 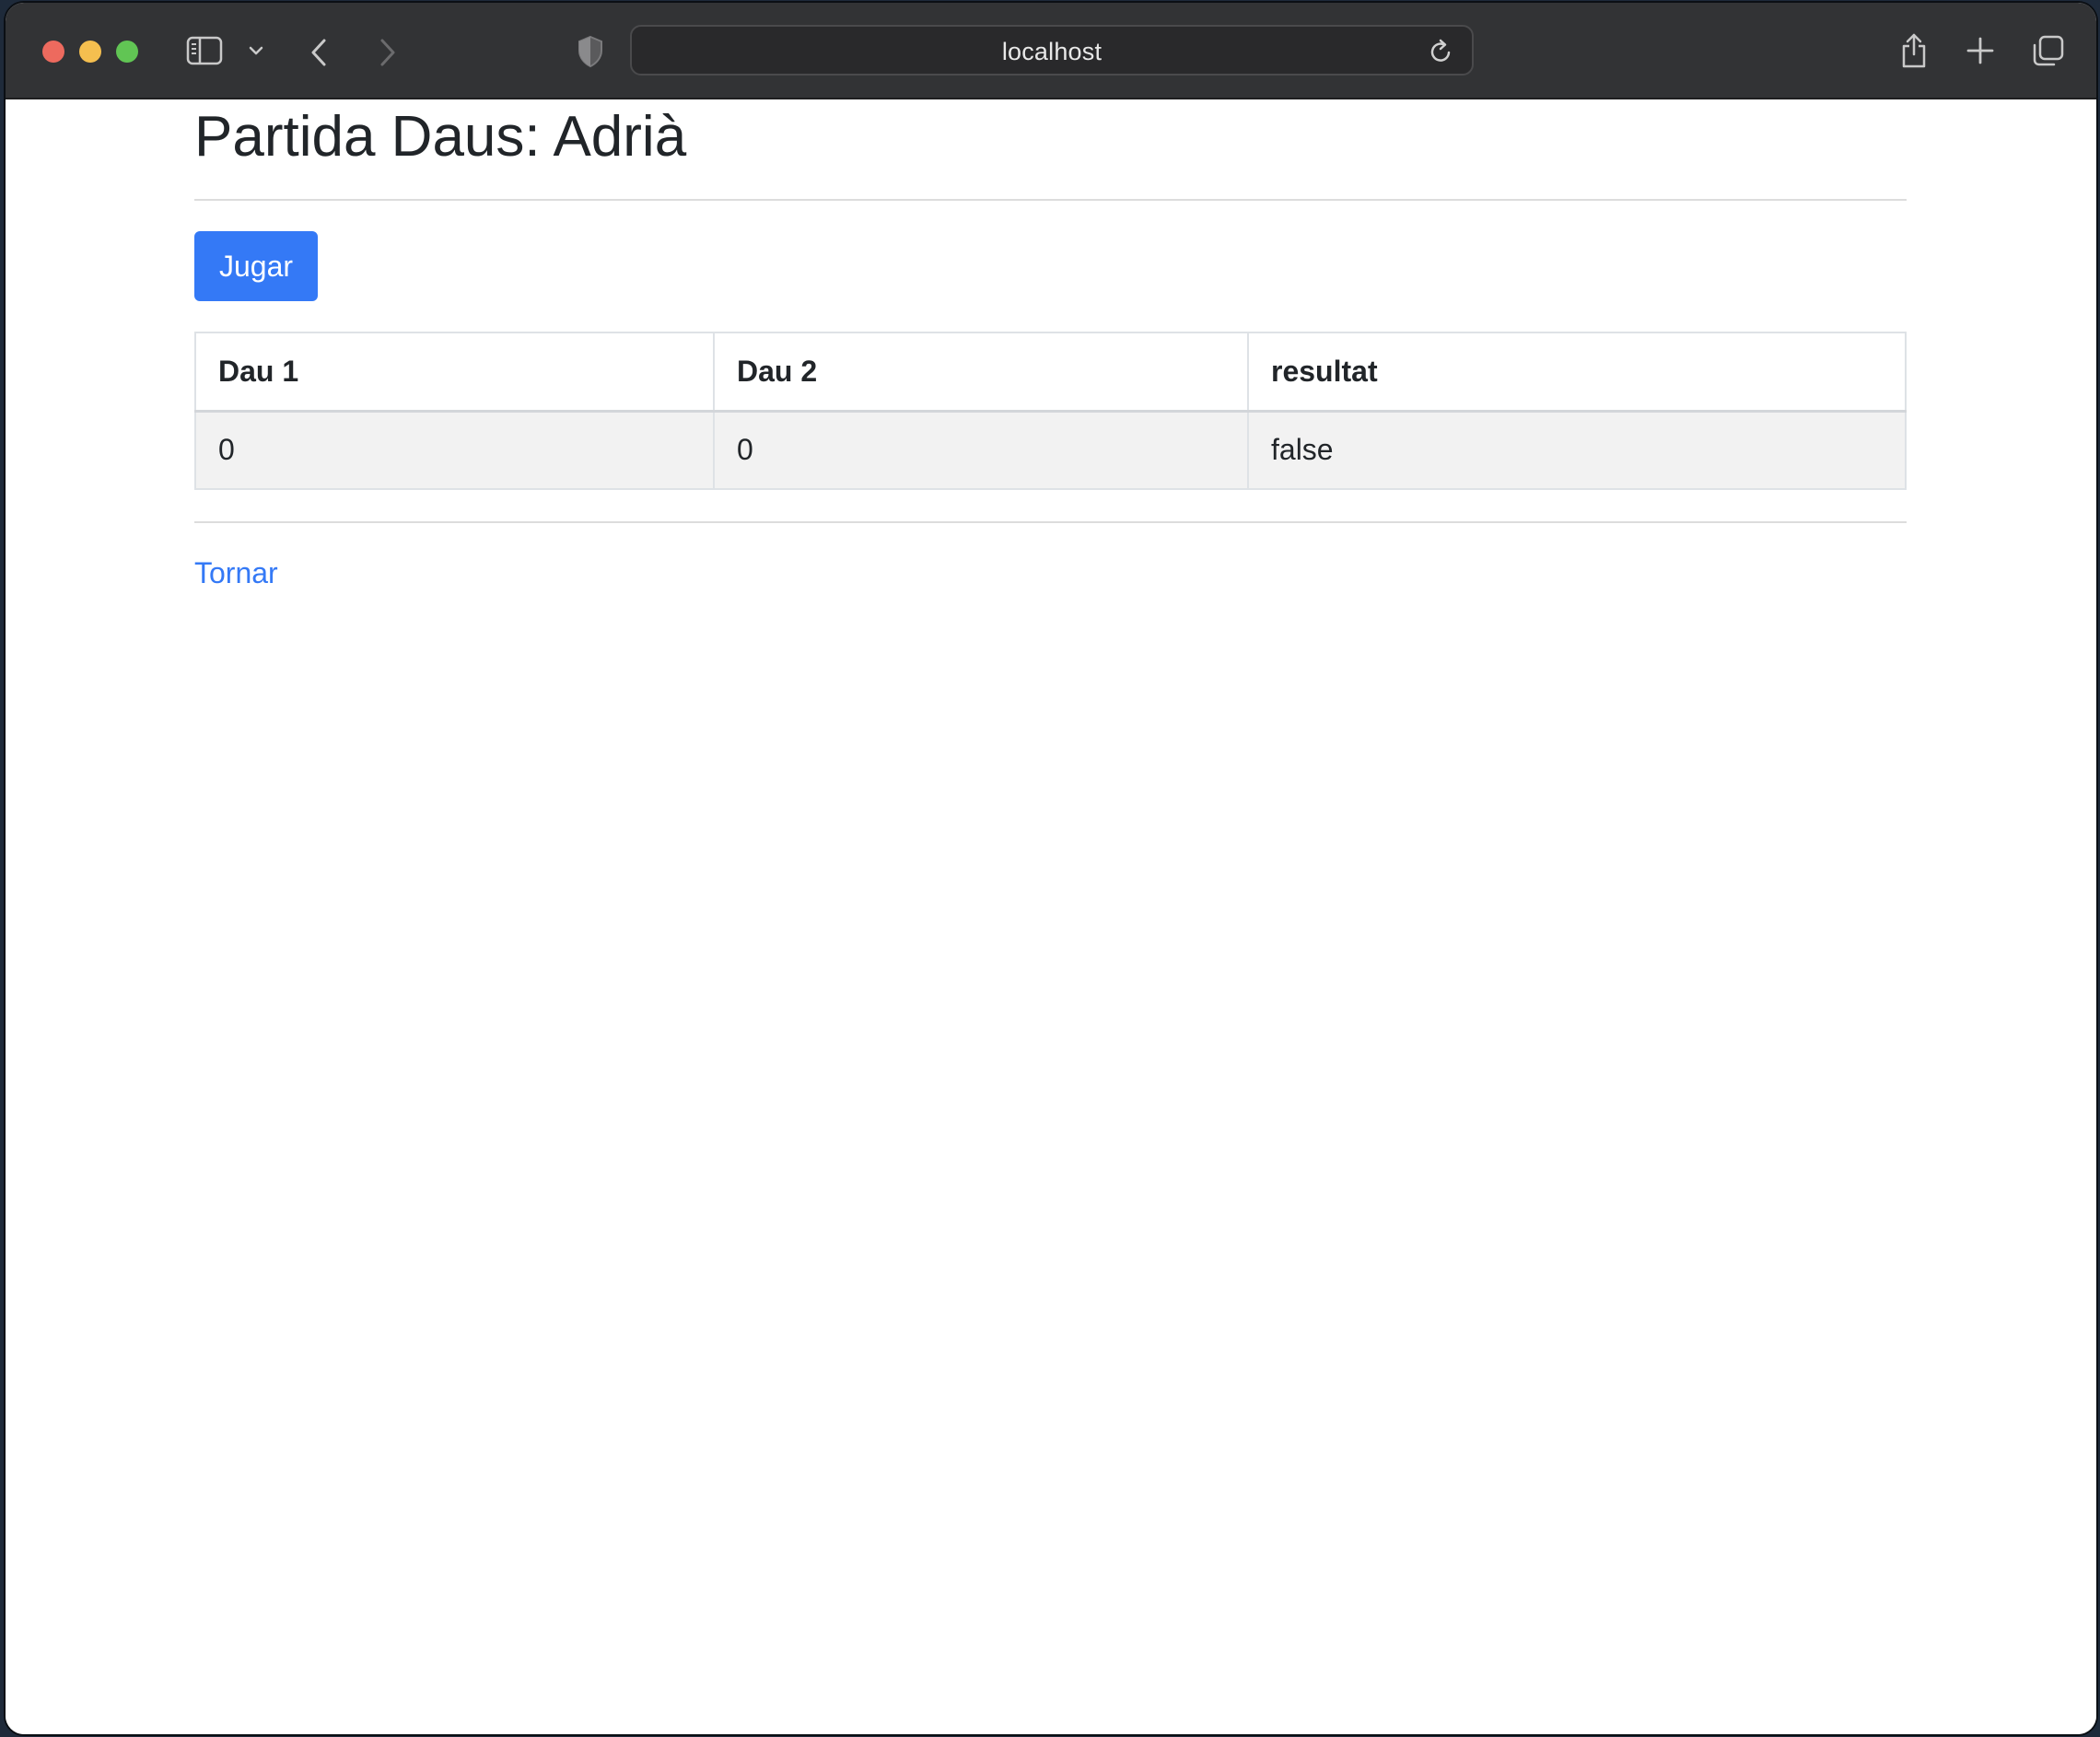 I want to click on results-table: Dau 1 Dau 2 resultat 0 0 false, so click(x=1050, y=411).